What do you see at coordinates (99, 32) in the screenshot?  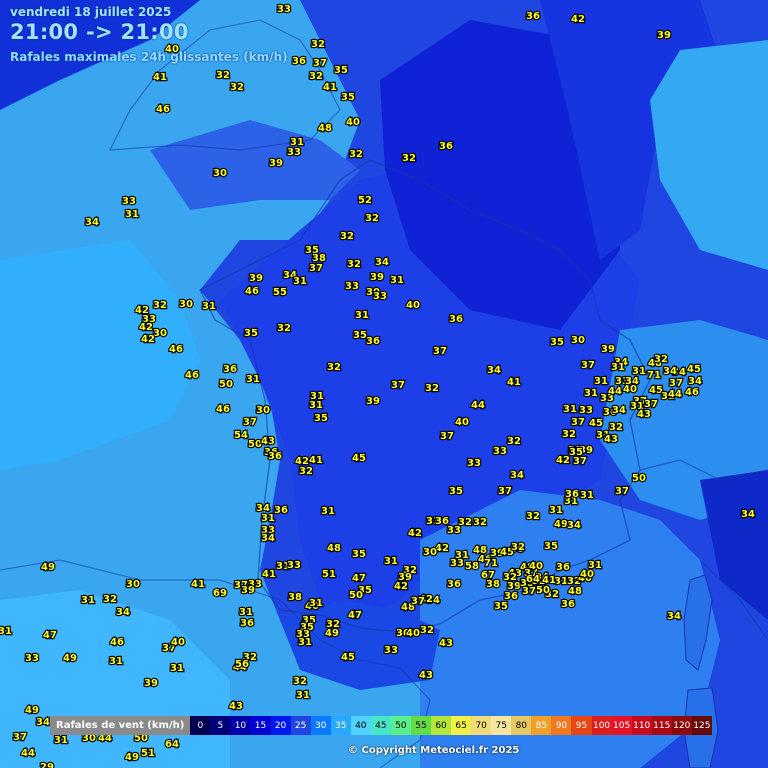 I see `forecast-time: 21:00 -> 21:00` at bounding box center [99, 32].